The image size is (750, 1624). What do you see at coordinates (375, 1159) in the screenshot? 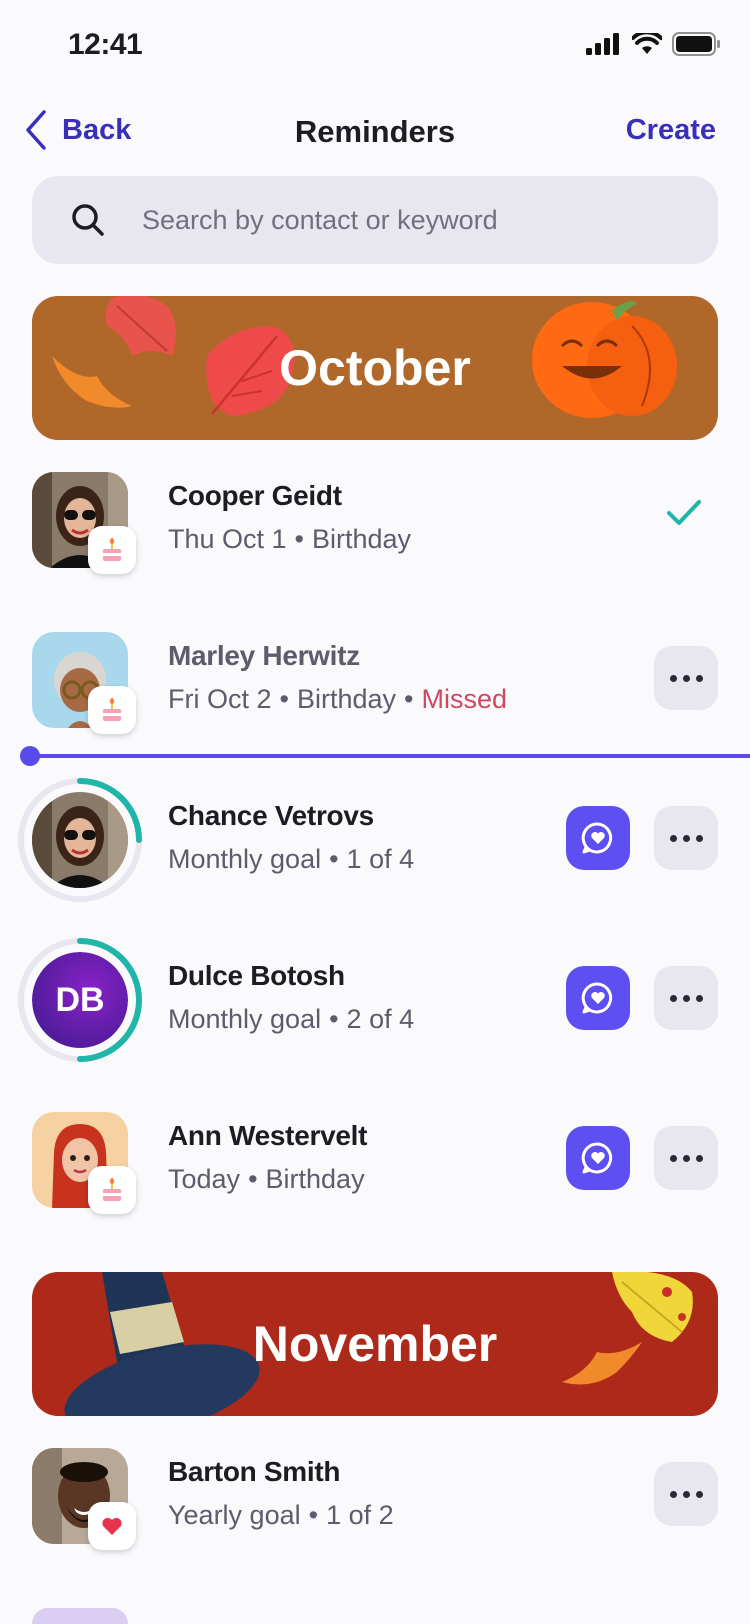
I see `list-item: Ann Westervelt Today • Birthday` at bounding box center [375, 1159].